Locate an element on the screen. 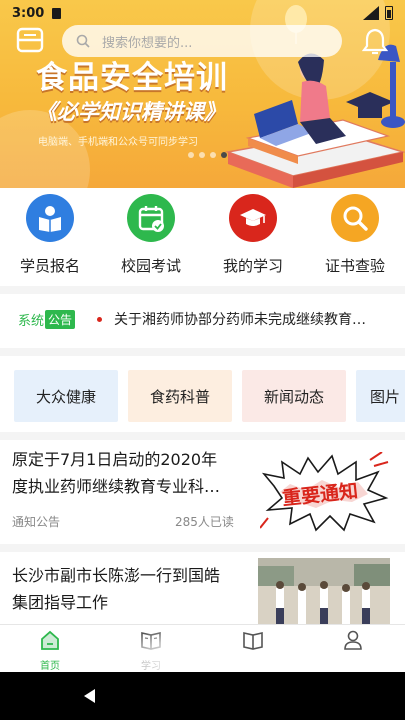 The height and width of the screenshot is (720, 405). carousel-dot-active is located at coordinates (224, 155).